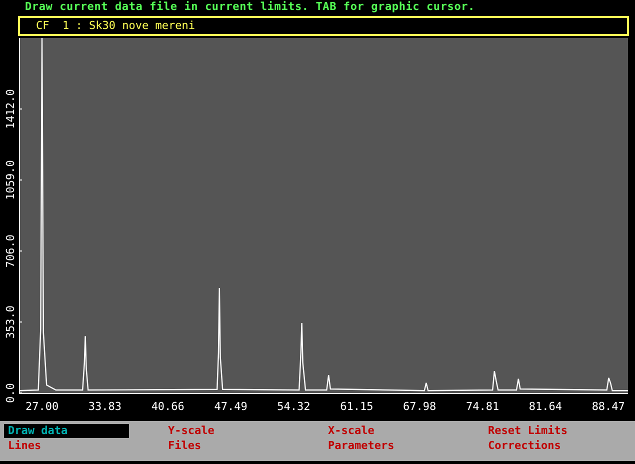 This screenshot has width=635, height=464. Describe the element at coordinates (167, 406) in the screenshot. I see `x-axis-label: 40.66` at that location.